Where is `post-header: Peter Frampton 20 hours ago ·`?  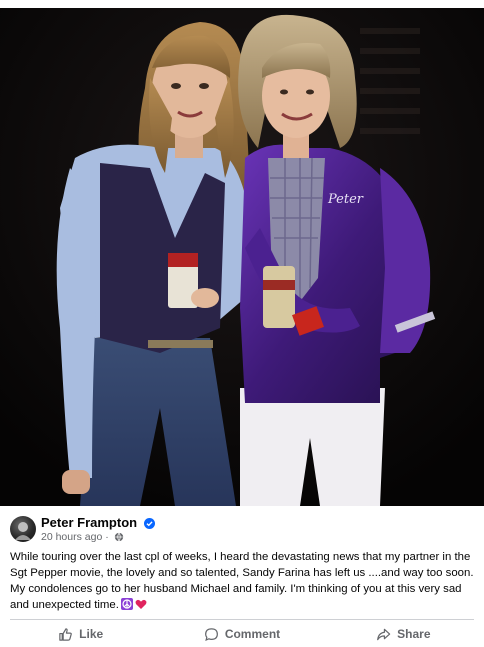
post-header: Peter Frampton 20 hours ago · is located at coordinates (242, 529).